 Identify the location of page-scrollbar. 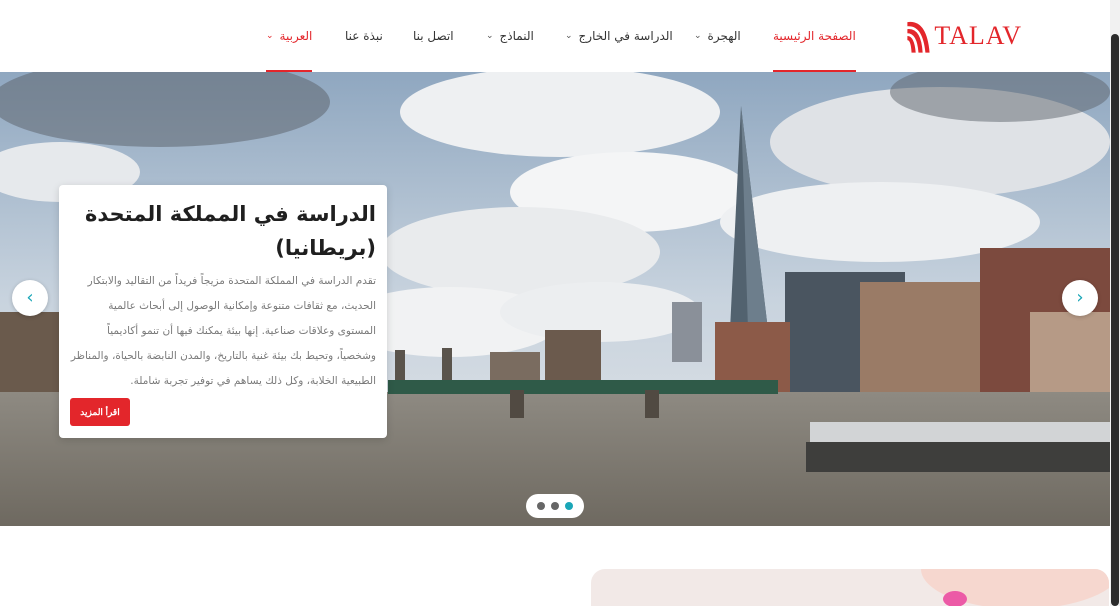
(1115, 303).